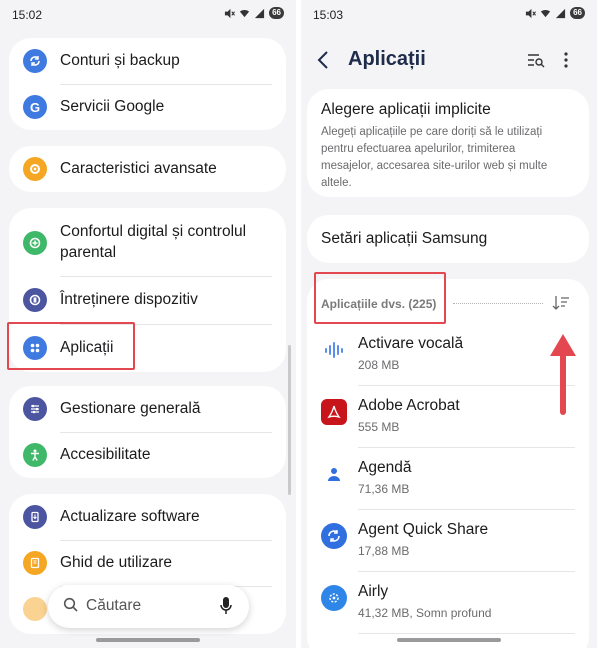 Image resolution: width=597 pixels, height=648 pixels. What do you see at coordinates (70, 604) in the screenshot?
I see `search-icon` at bounding box center [70, 604].